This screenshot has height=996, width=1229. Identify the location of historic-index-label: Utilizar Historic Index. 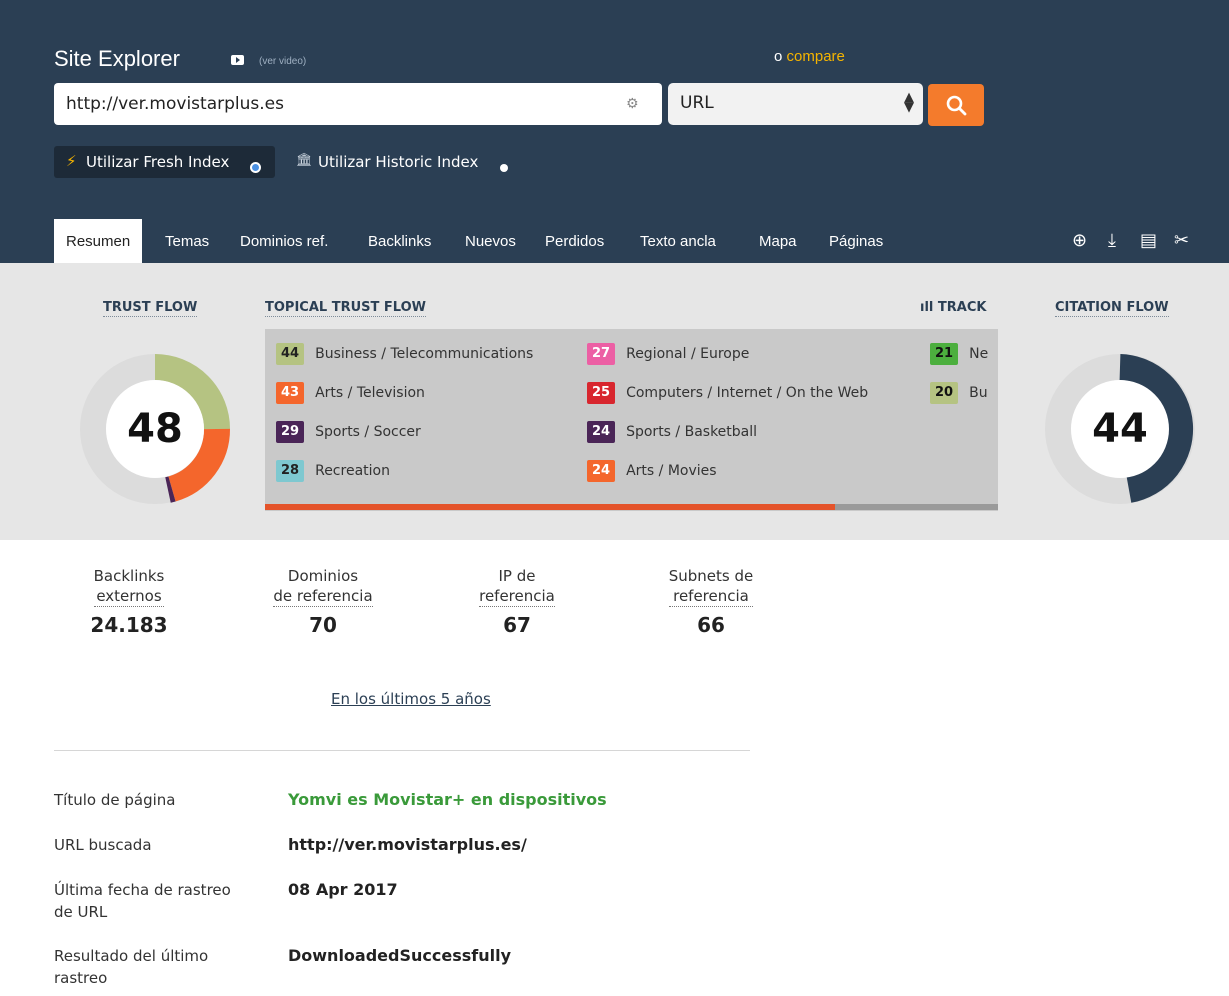
(398, 162).